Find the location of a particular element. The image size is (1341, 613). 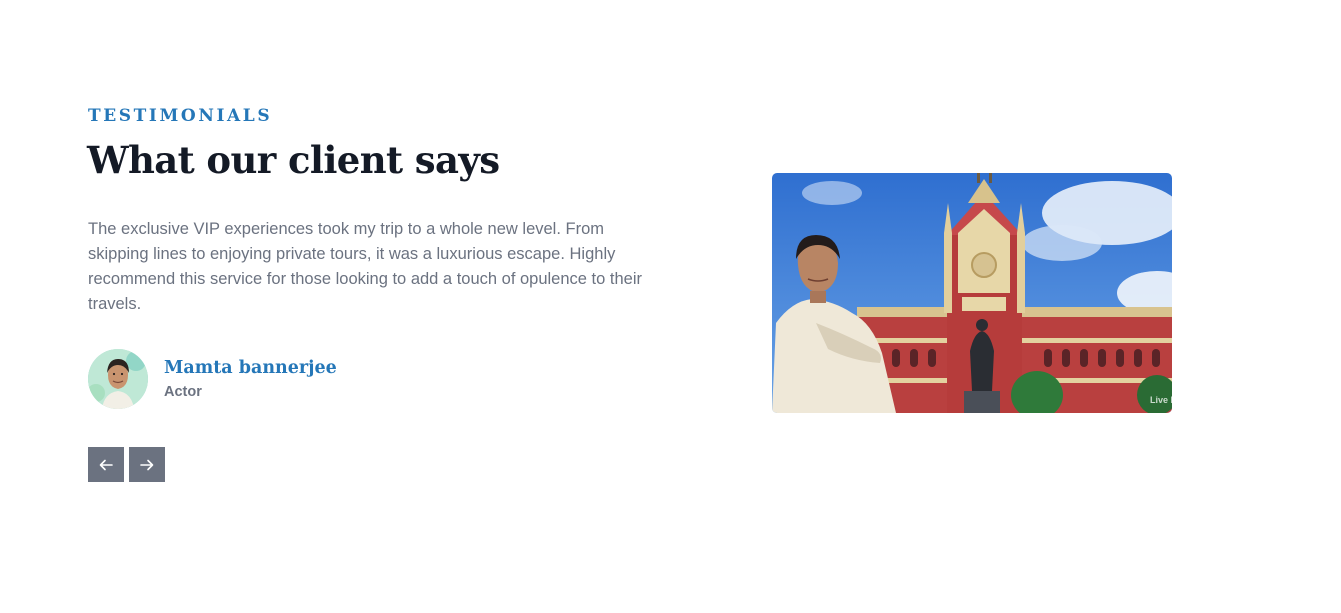

testimonial-image: Live Law is located at coordinates (972, 293).